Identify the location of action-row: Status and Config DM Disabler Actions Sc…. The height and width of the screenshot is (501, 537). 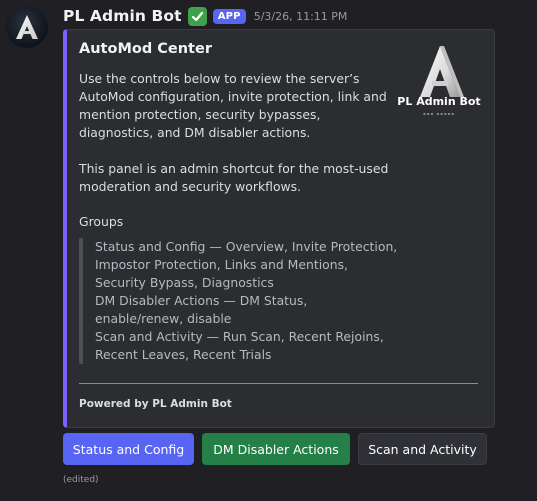
(275, 449).